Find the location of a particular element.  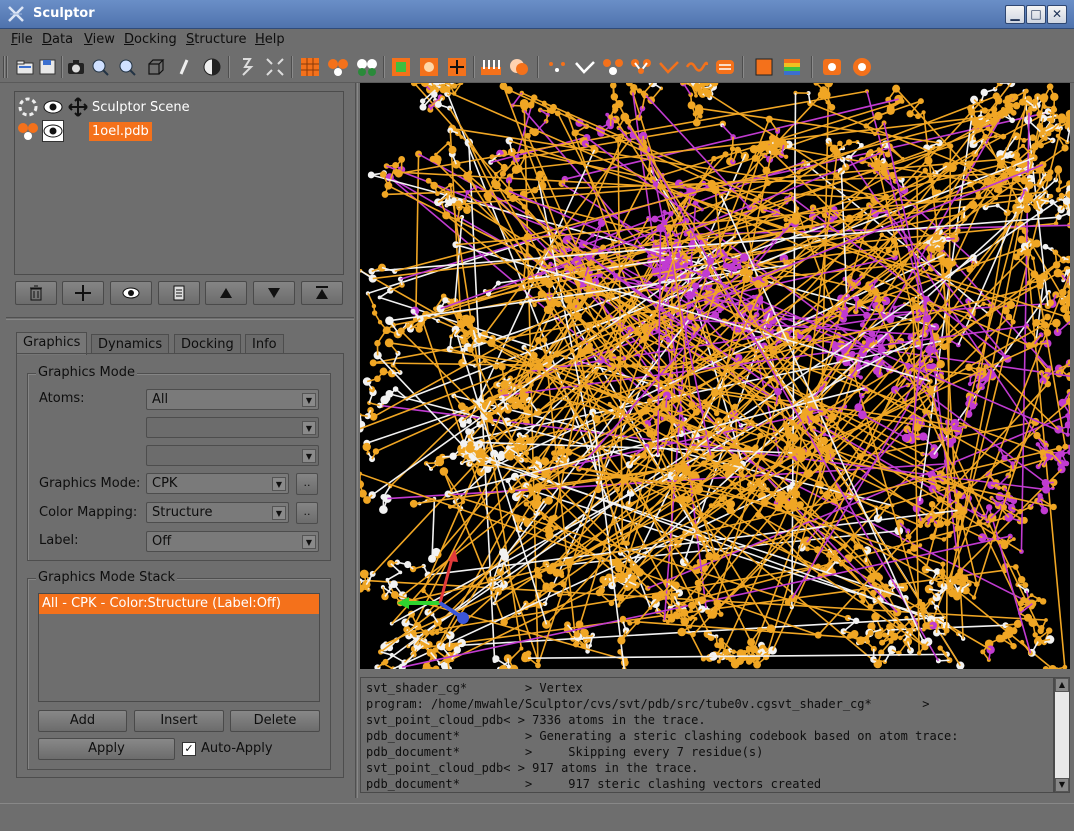

maximize-button: □ is located at coordinates (1036, 14).